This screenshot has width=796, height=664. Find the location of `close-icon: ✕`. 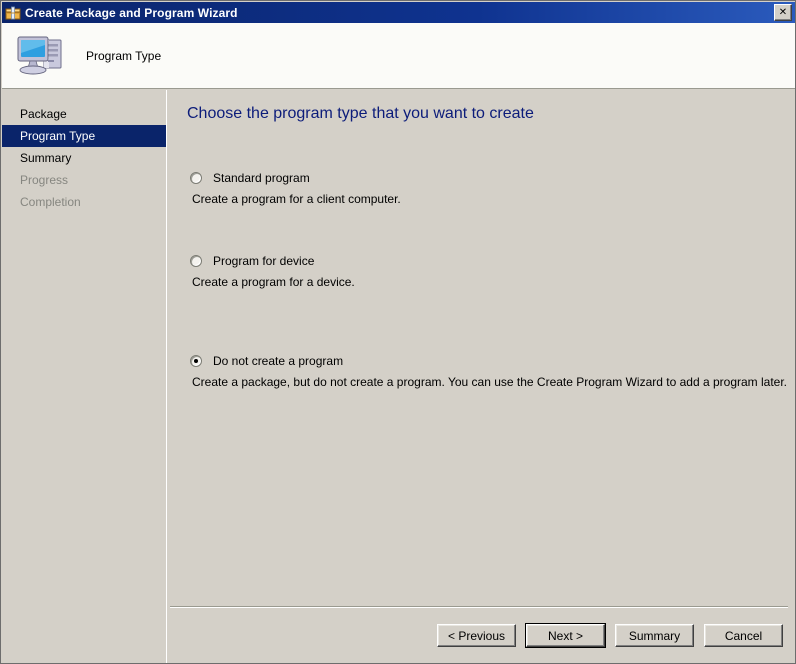

close-icon: ✕ is located at coordinates (783, 12).